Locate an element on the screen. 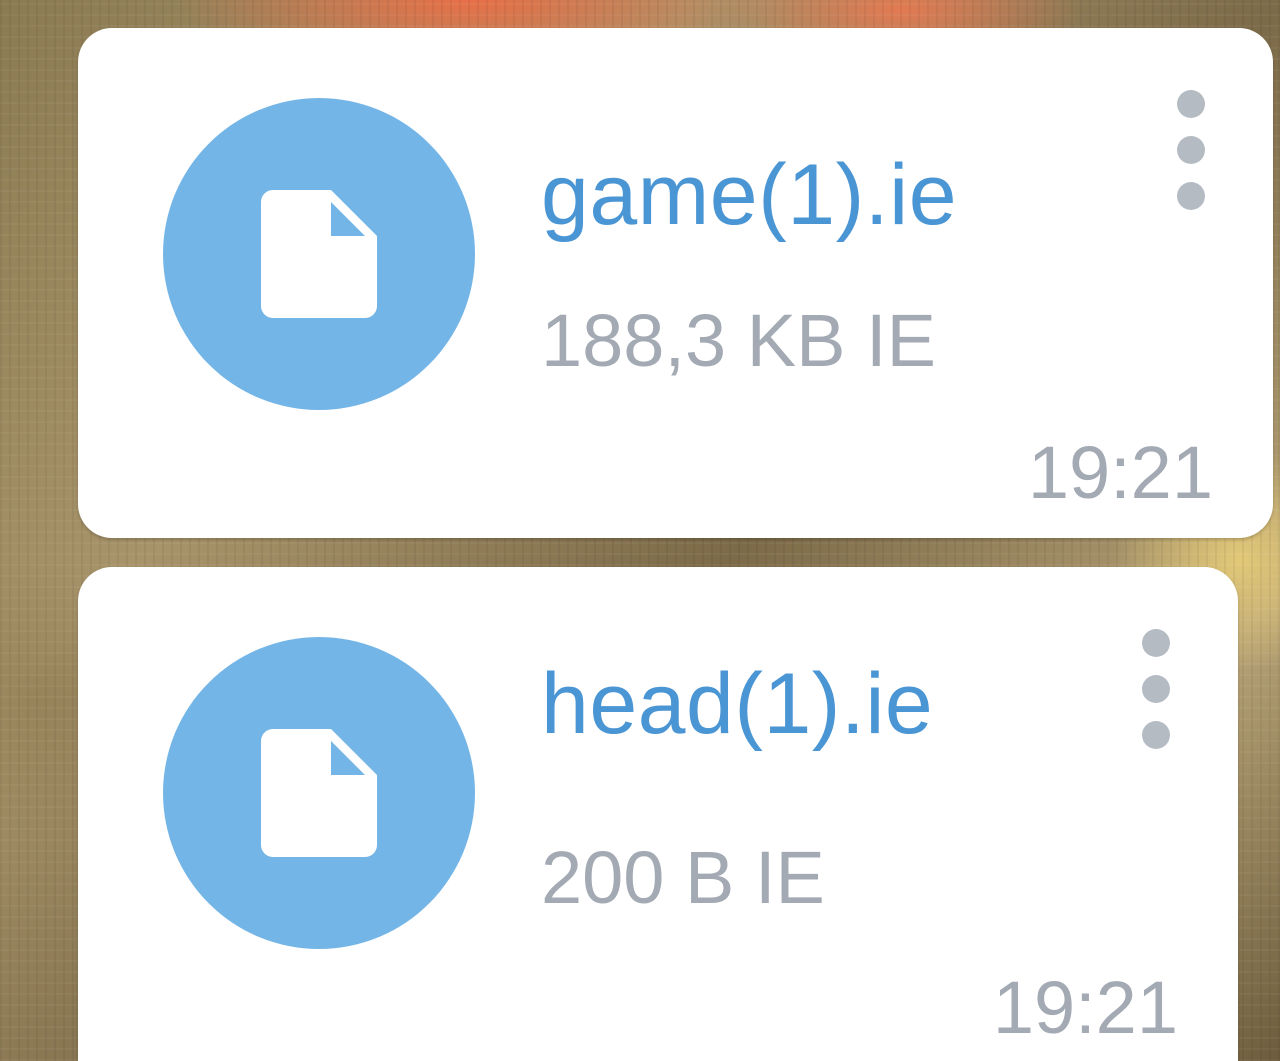 Image resolution: width=1280 pixels, height=1061 pixels. file-name: game(1).ie is located at coordinates (749, 195).